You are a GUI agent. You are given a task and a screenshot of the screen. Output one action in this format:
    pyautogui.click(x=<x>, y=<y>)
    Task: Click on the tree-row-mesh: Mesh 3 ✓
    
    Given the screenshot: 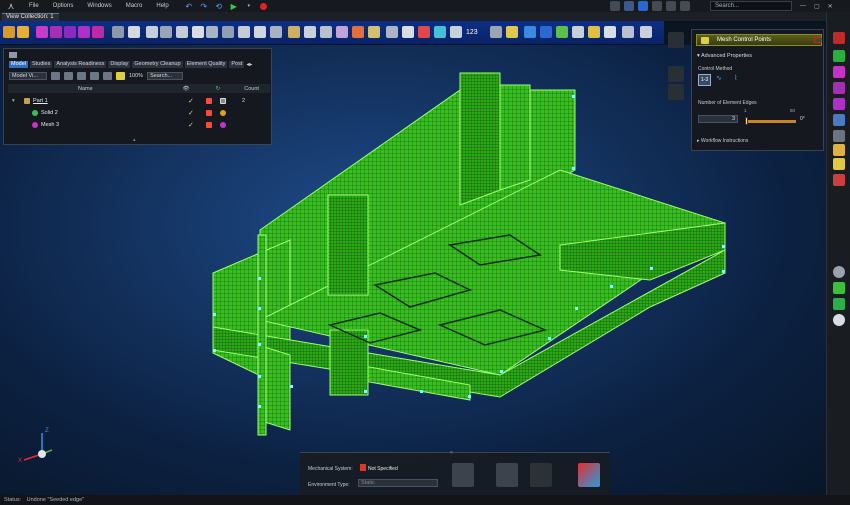 What is the action you would take?
    pyautogui.click(x=139, y=124)
    